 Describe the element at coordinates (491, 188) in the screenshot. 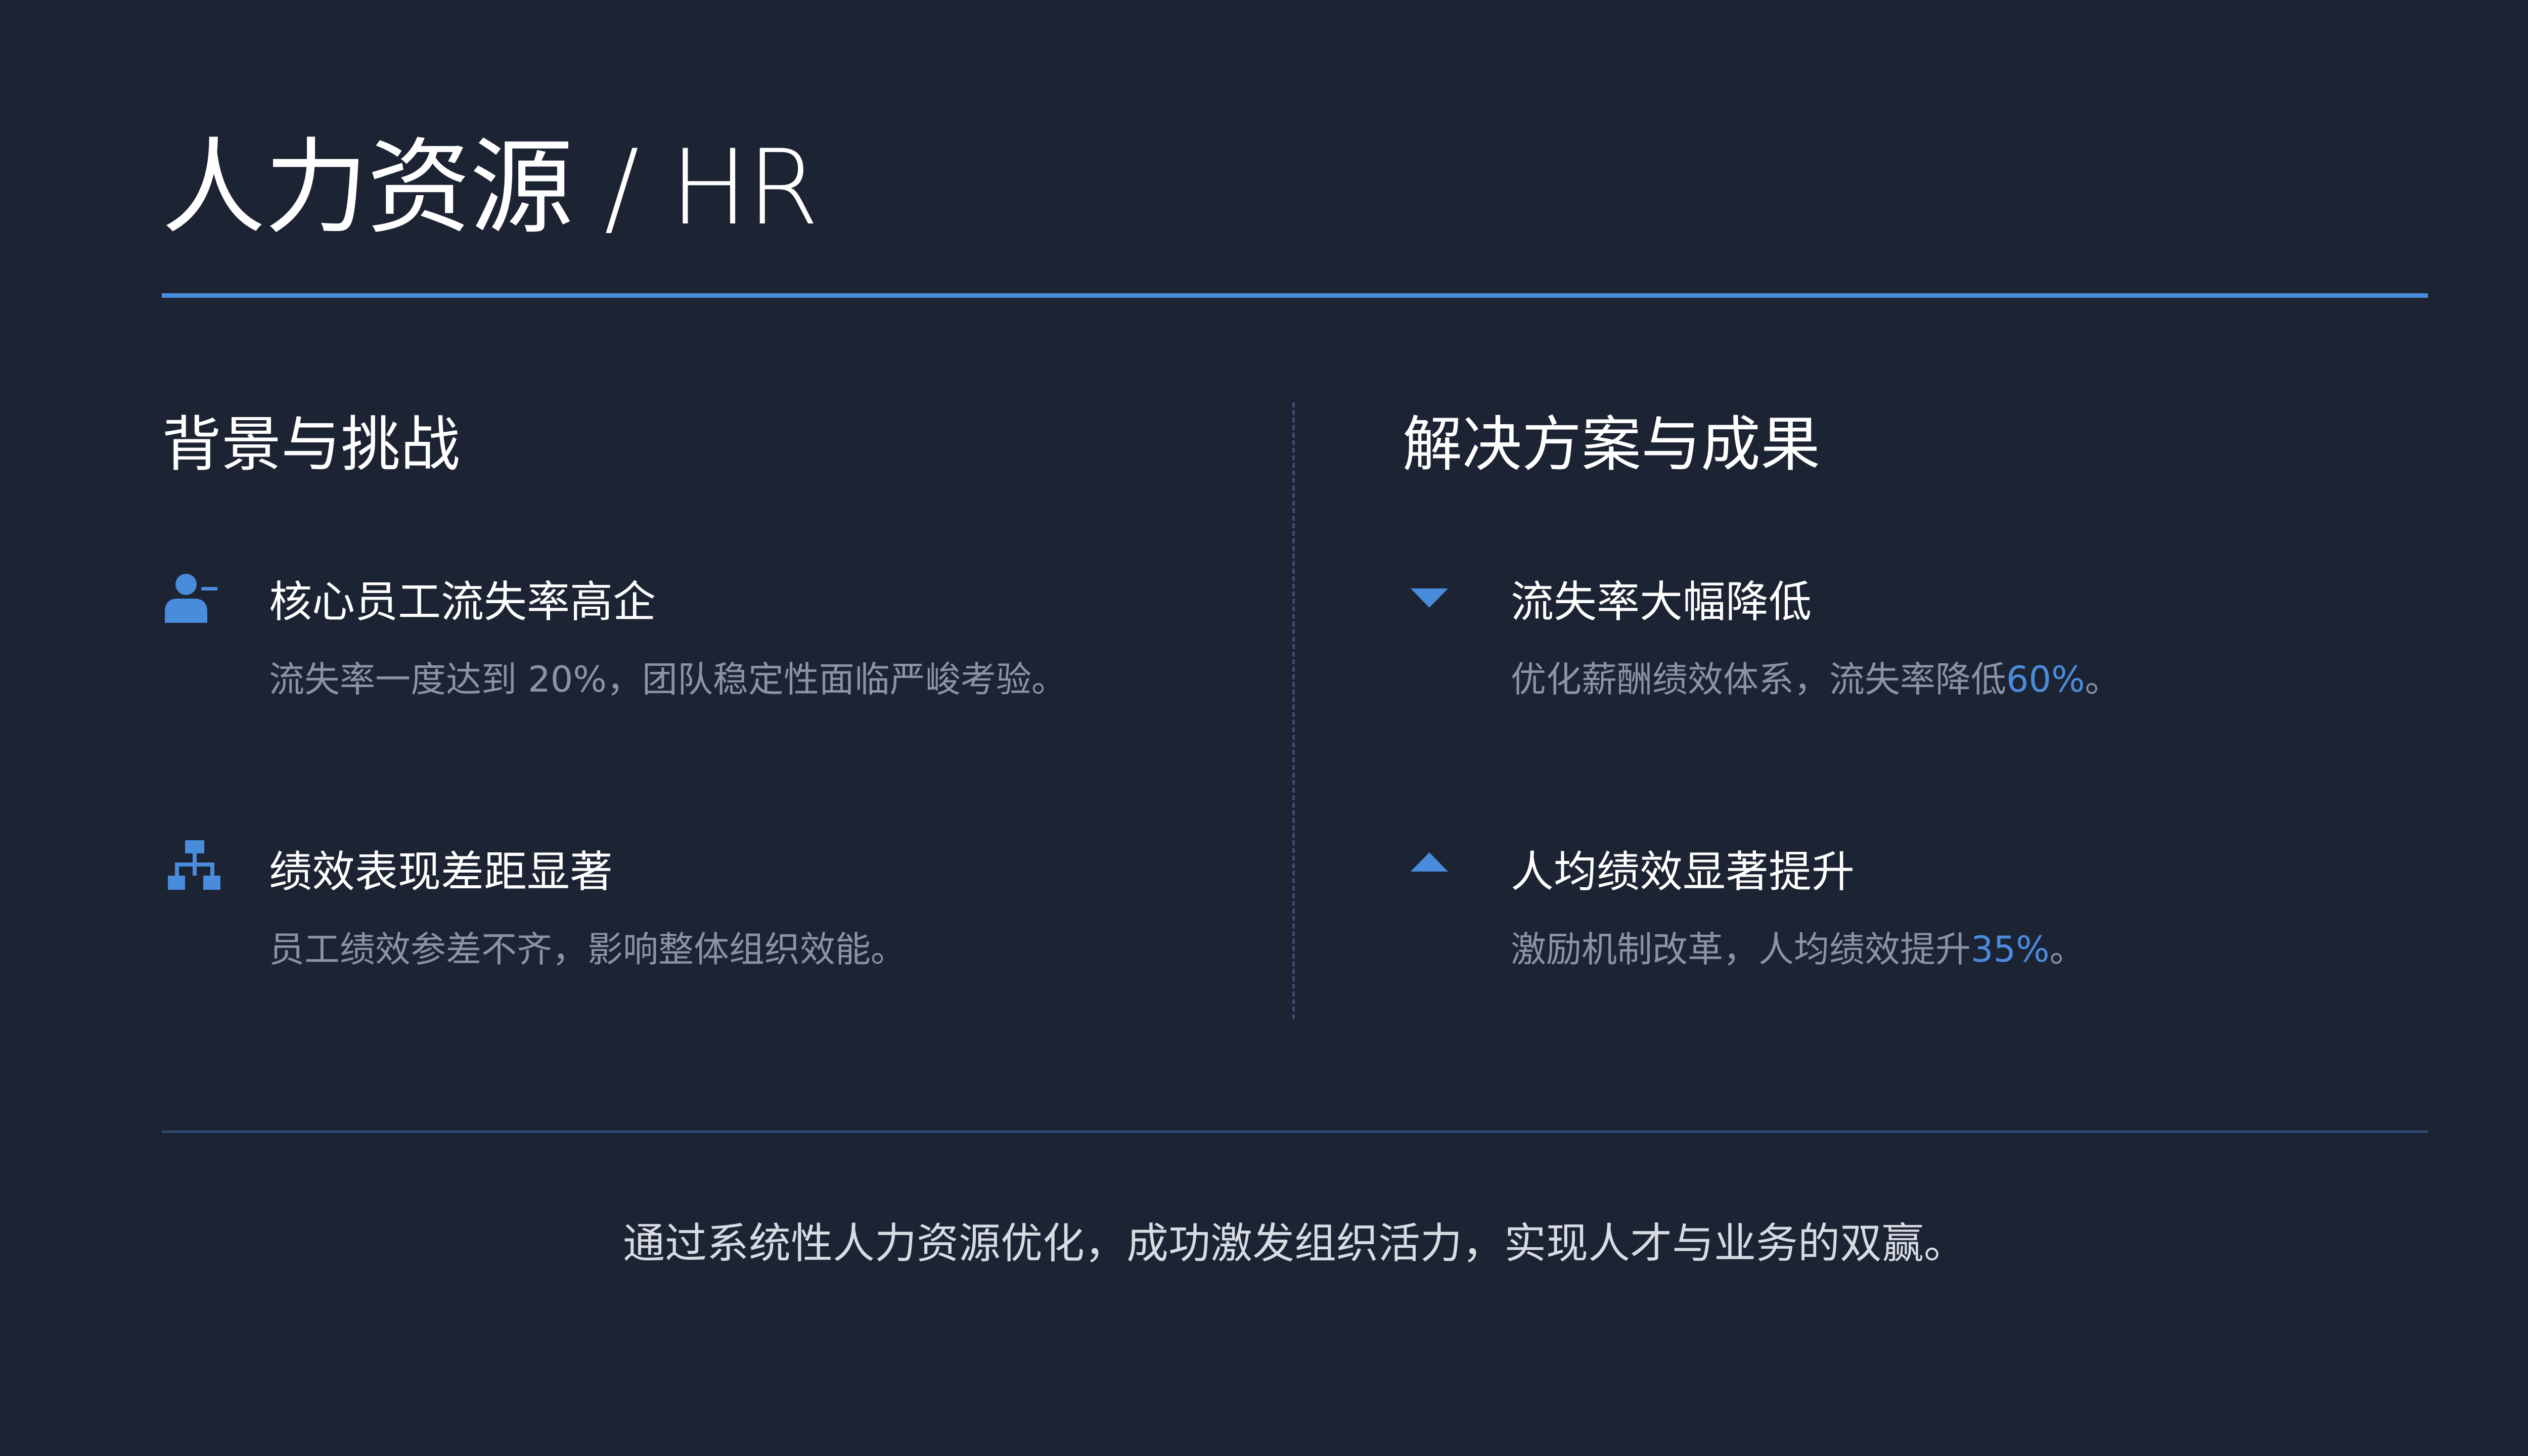

I see `page-title: 人力资源 / HR` at that location.